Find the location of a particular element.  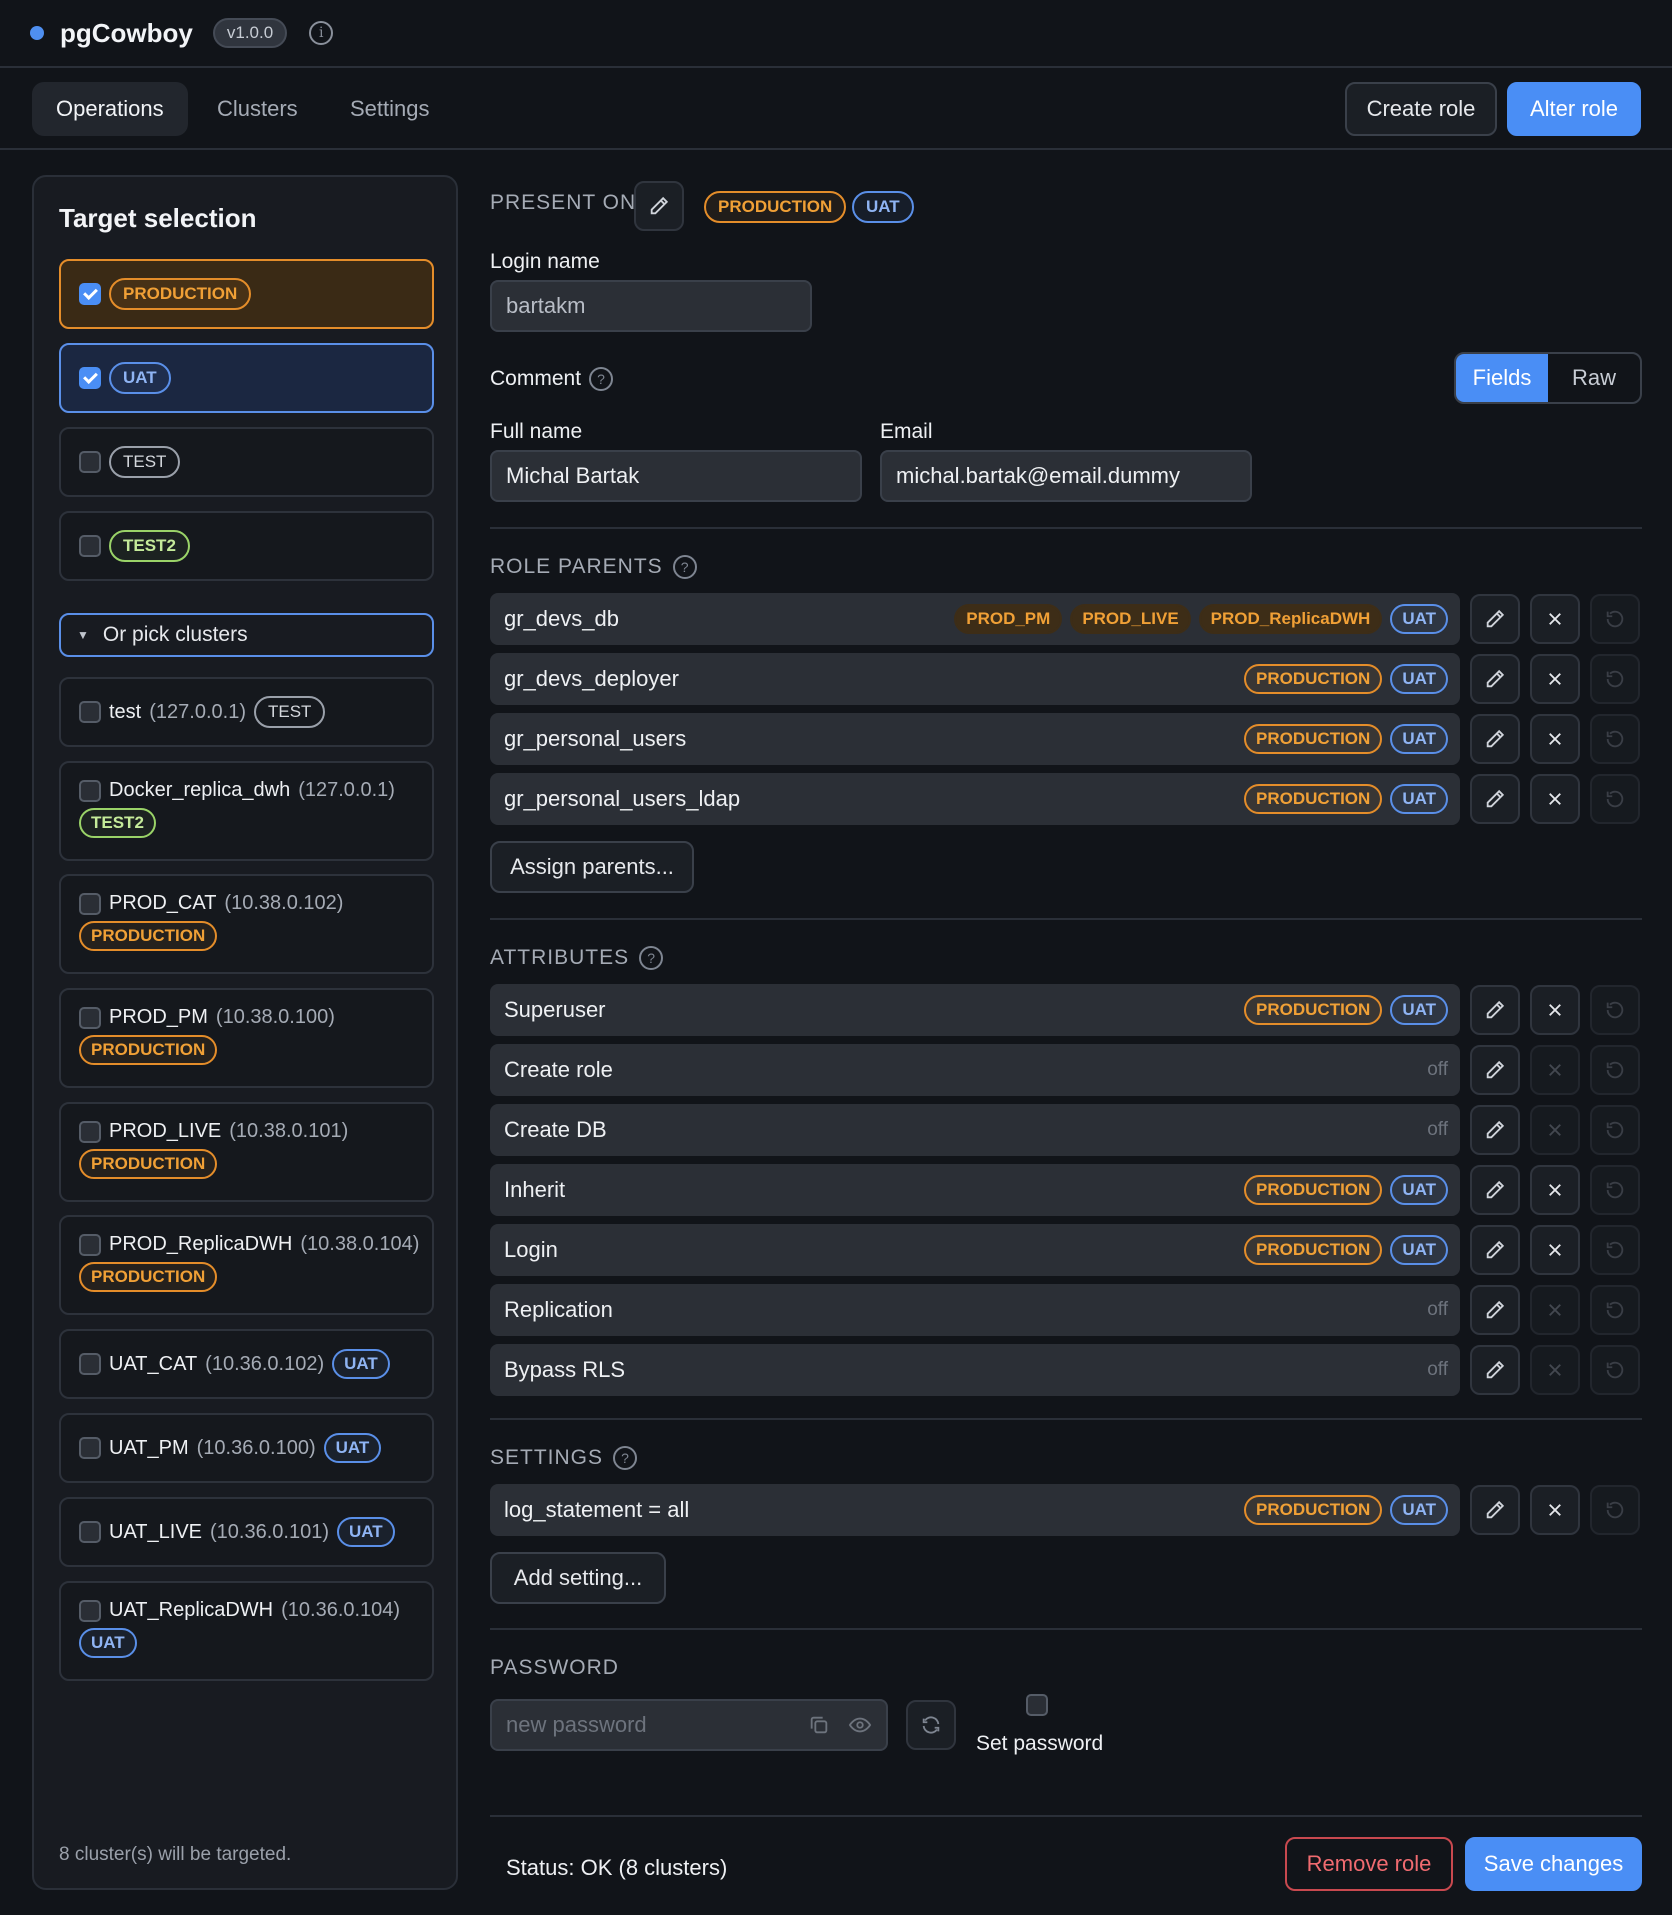

tab-settings: Settings is located at coordinates (390, 109).